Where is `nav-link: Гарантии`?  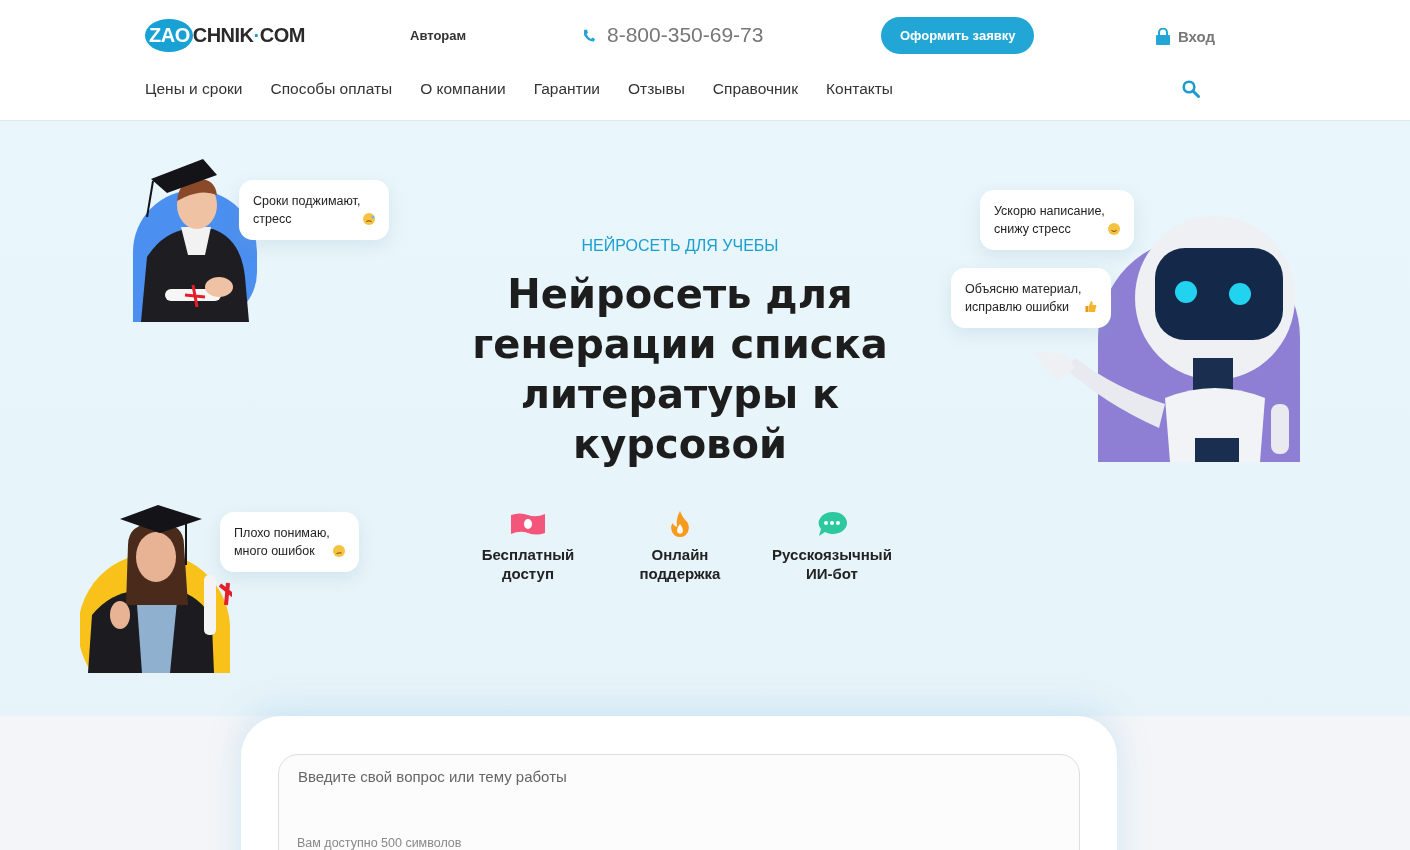 nav-link: Гарантии is located at coordinates (566, 89).